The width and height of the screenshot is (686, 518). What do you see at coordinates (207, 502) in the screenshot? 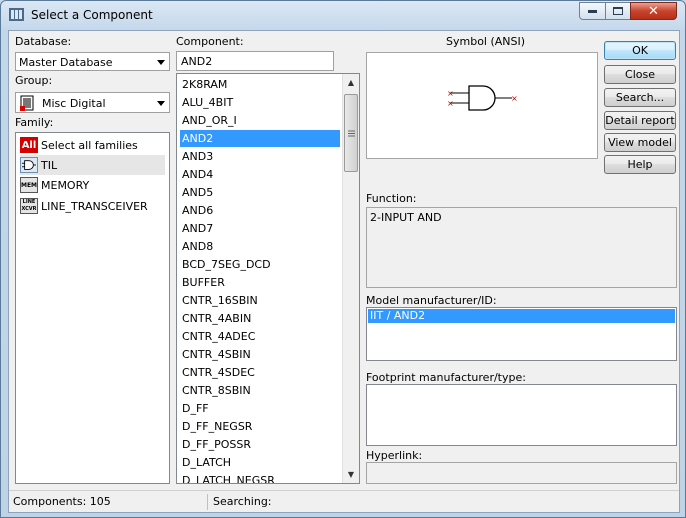
I see `status-divider` at bounding box center [207, 502].